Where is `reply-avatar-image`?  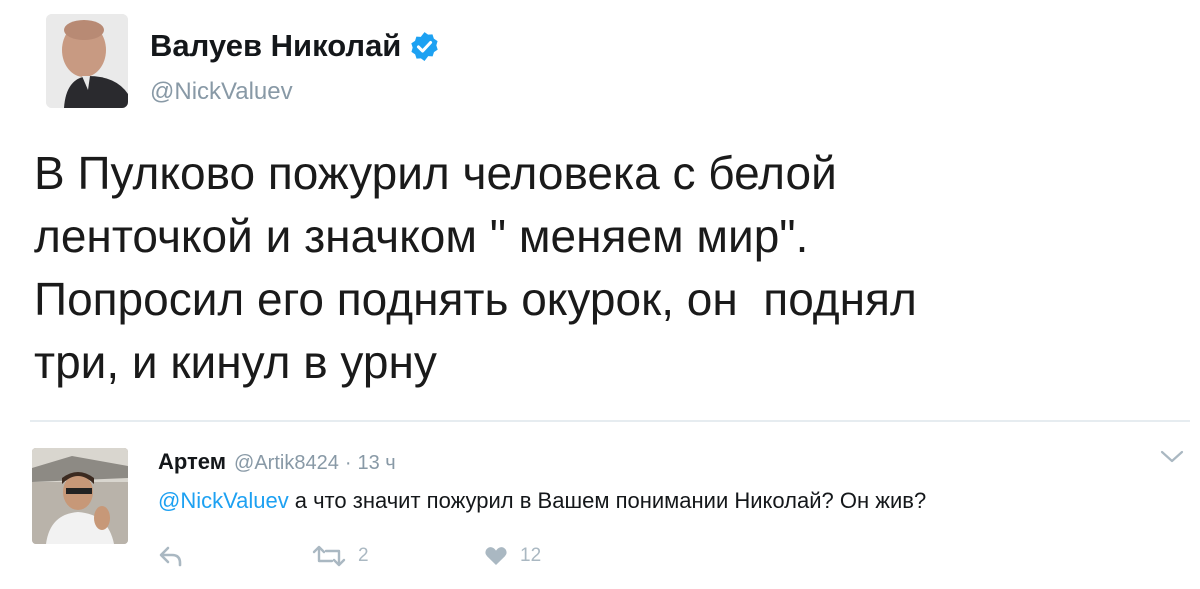
reply-avatar-image is located at coordinates (80, 496).